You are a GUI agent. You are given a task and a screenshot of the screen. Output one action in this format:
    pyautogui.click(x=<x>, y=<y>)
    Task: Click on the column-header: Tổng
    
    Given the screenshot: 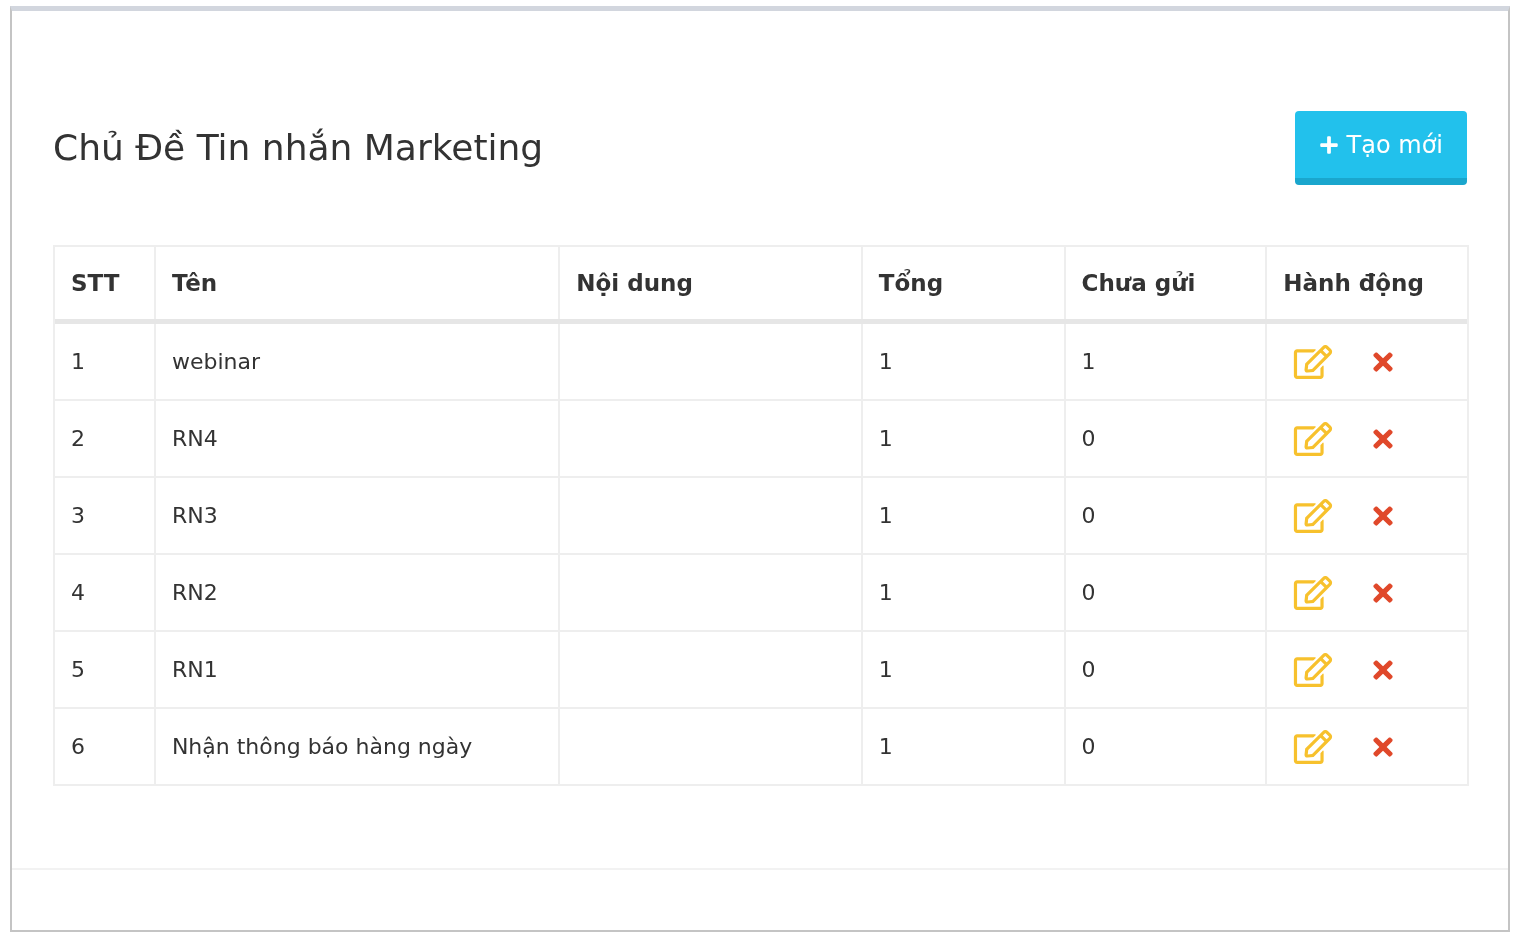 What is the action you would take?
    pyautogui.click(x=964, y=283)
    